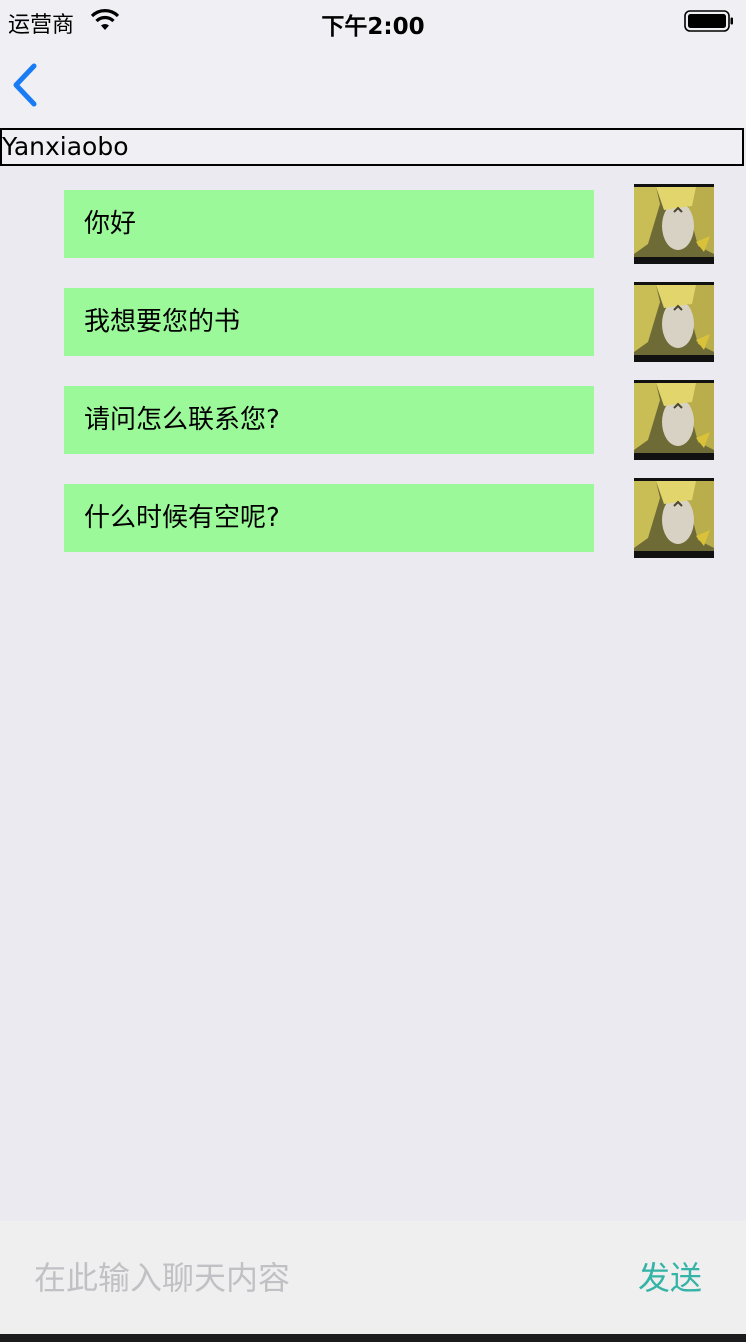  What do you see at coordinates (329, 518) in the screenshot?
I see `message-bubble: 什么时候有空呢?` at bounding box center [329, 518].